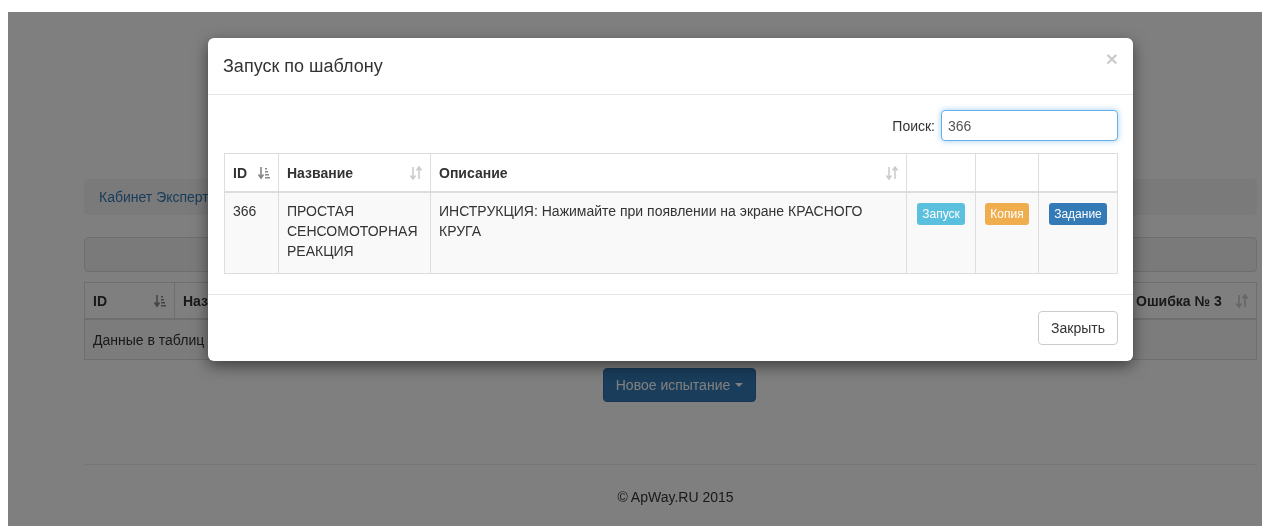  Describe the element at coordinates (303, 66) in the screenshot. I see `dialog-title: Запуск по шаблону` at that location.